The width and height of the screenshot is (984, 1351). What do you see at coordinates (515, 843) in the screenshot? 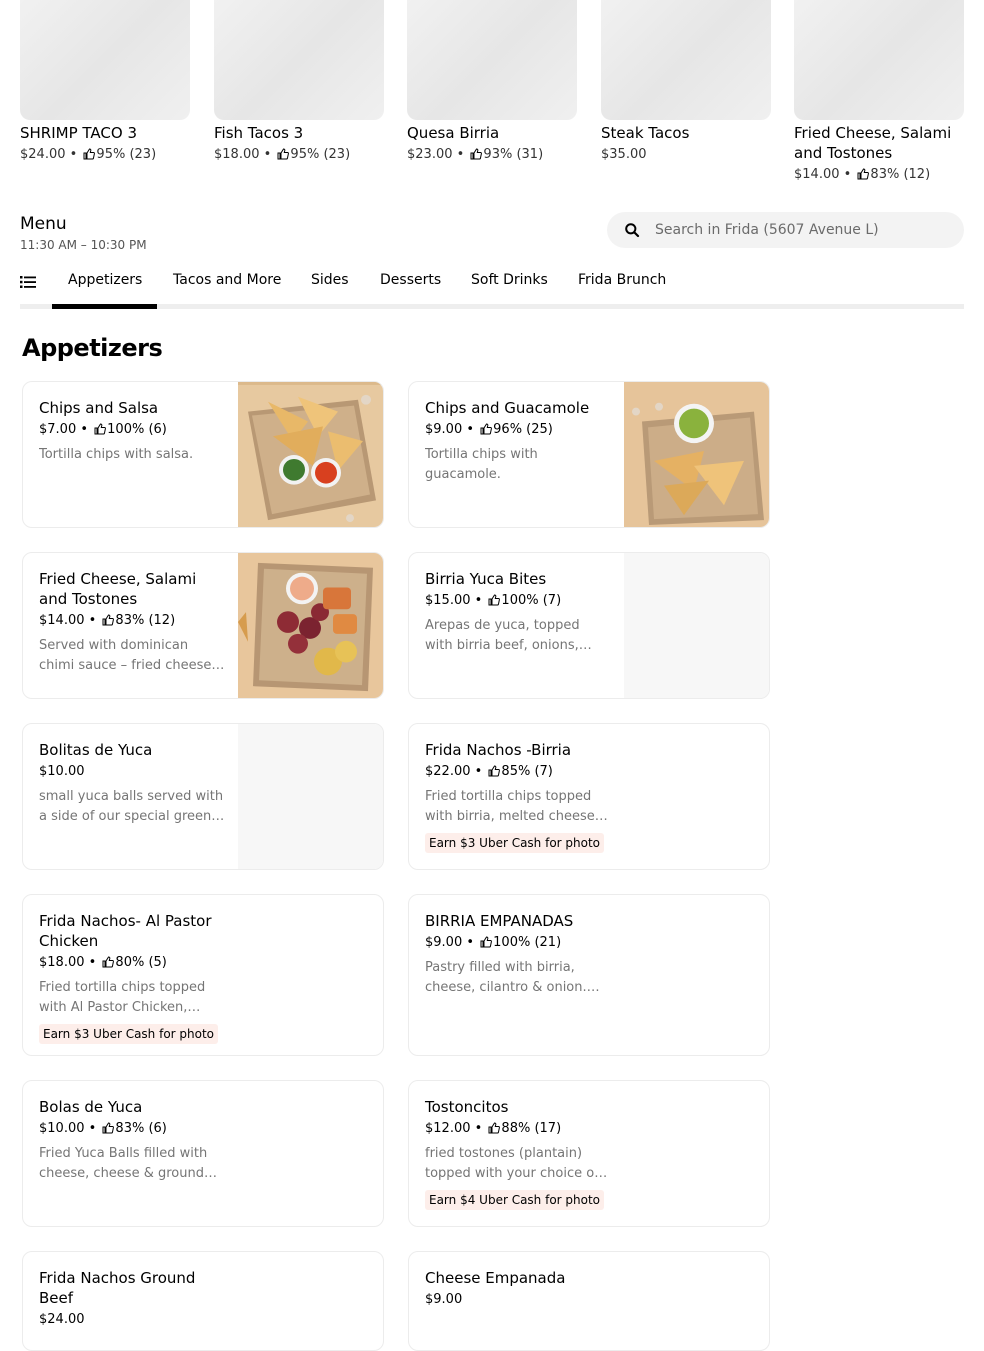
I see `uber-cash-promo-badge: Earn $3 Uber Cash for photo` at bounding box center [515, 843].